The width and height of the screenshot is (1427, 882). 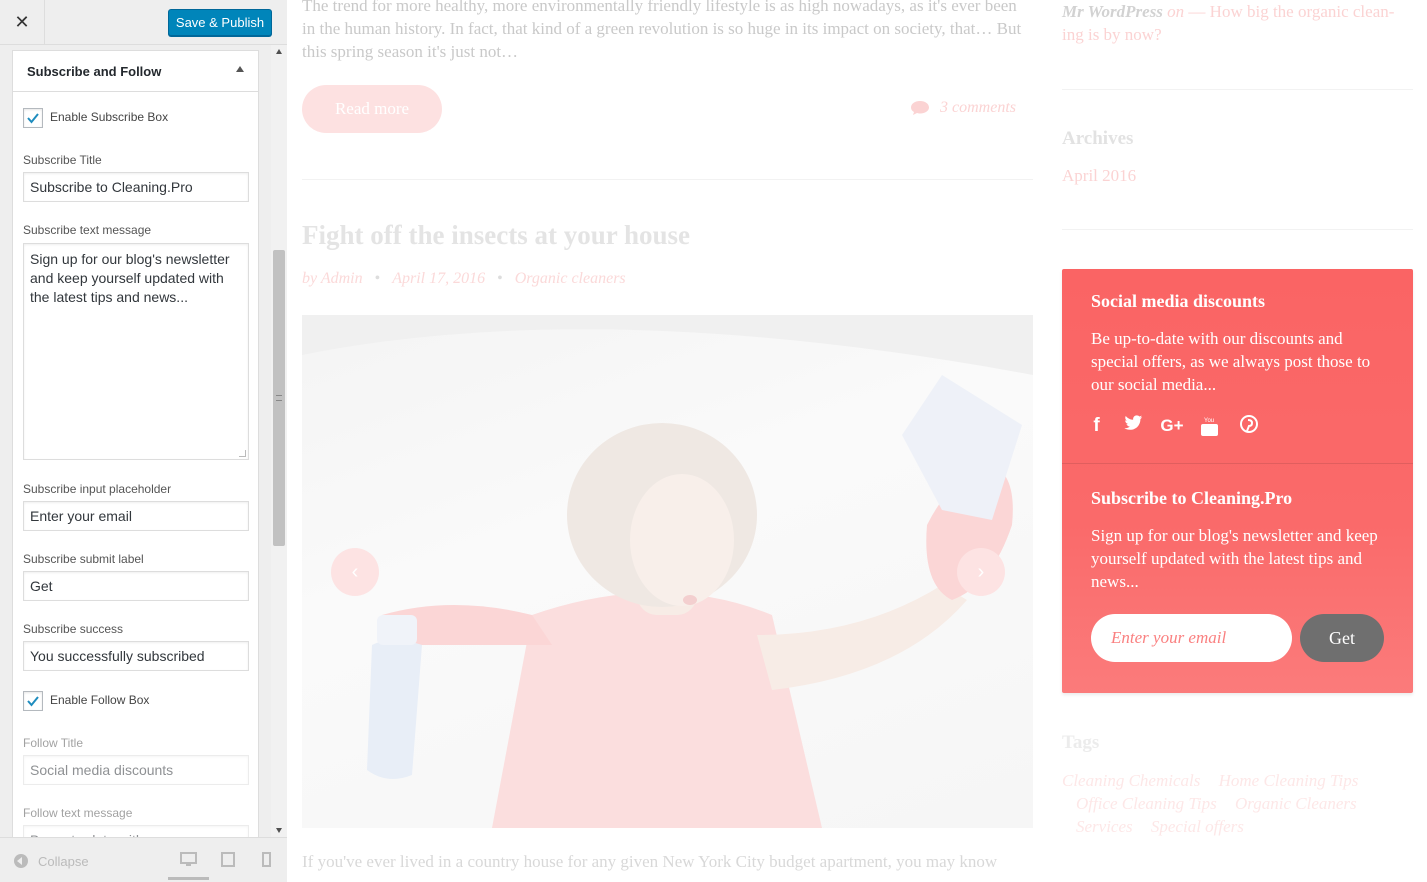 I want to click on twitter-icon, so click(x=1133, y=423).